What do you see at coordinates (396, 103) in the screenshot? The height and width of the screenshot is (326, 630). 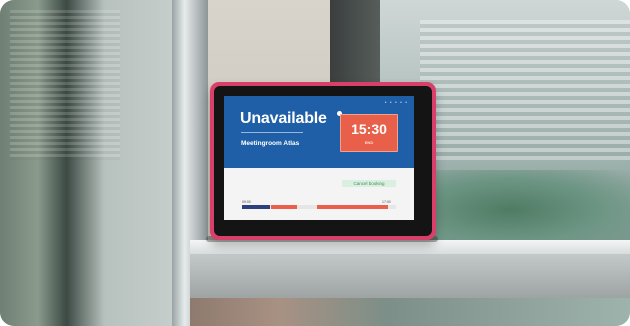 I see `menu-dots-icon: • • • • •` at bounding box center [396, 103].